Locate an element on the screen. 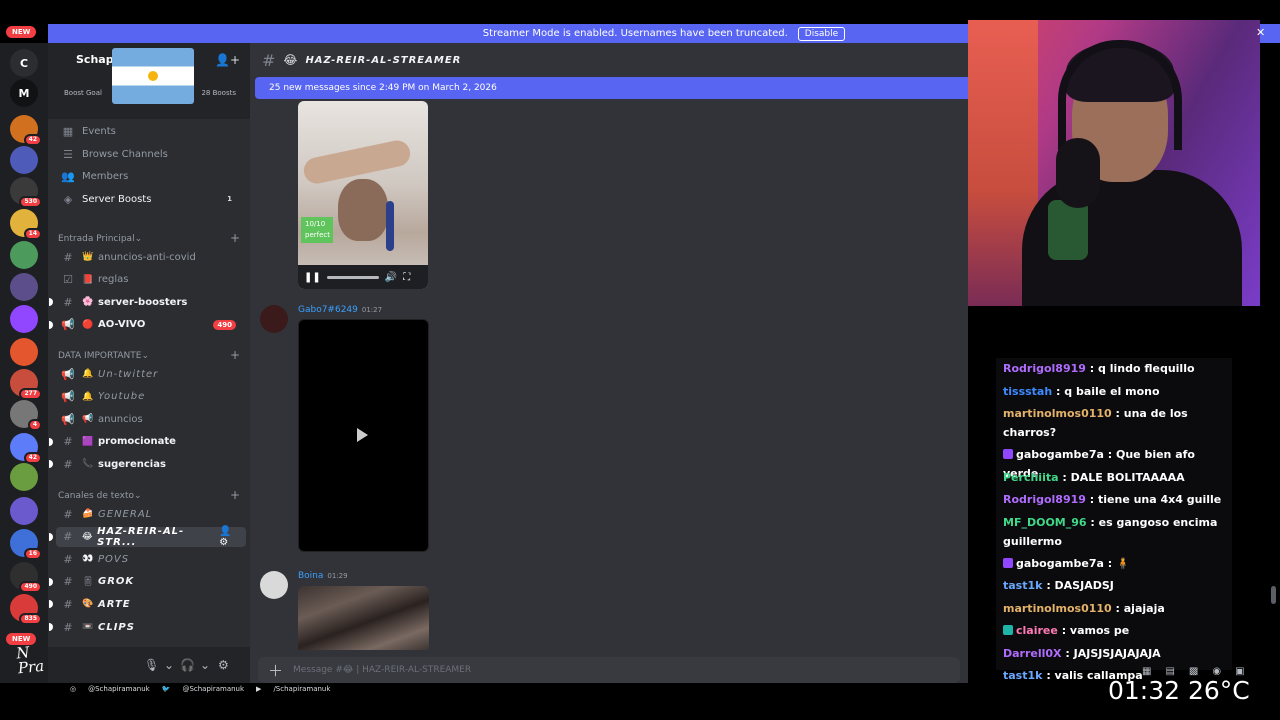 Image resolution: width=1280 pixels, height=720 pixels. channel-label: reglas is located at coordinates (113, 280).